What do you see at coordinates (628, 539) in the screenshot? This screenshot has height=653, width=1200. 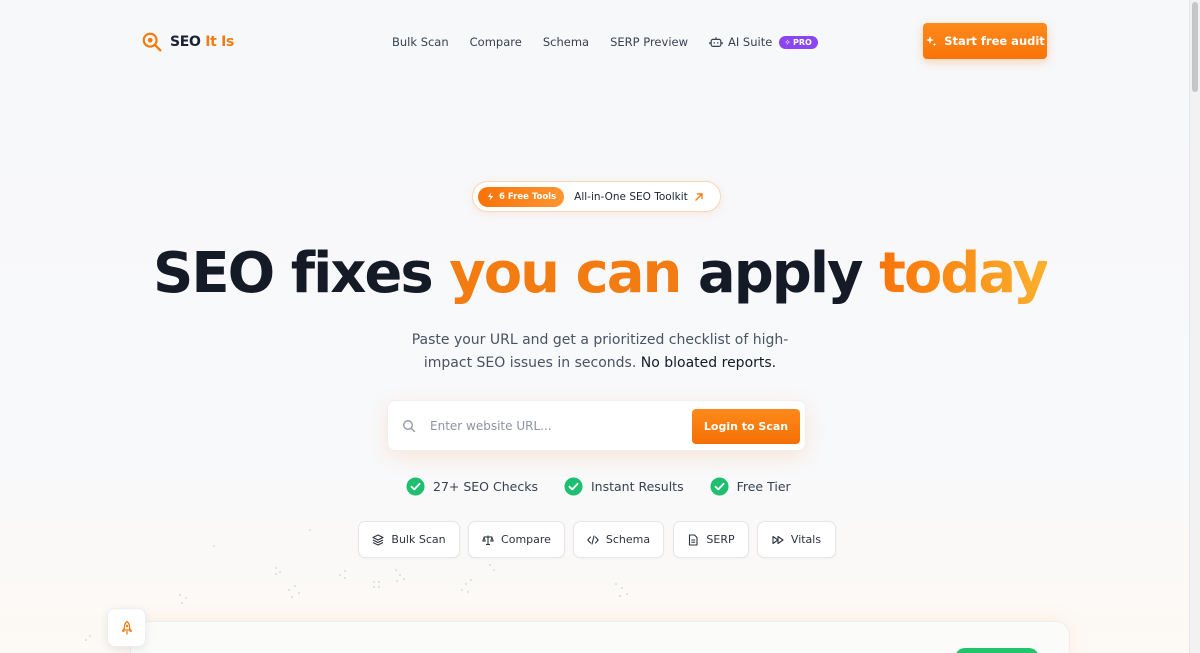 I see `tool-chip-label: Schema` at bounding box center [628, 539].